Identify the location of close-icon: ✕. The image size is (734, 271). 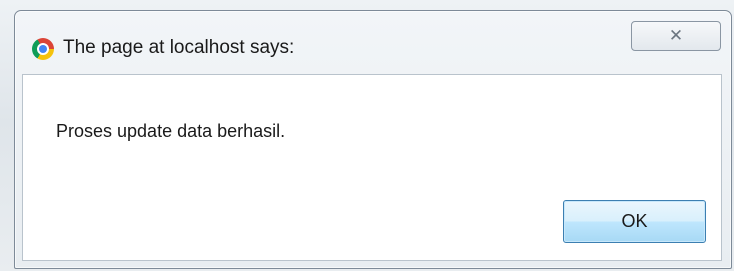
(676, 35).